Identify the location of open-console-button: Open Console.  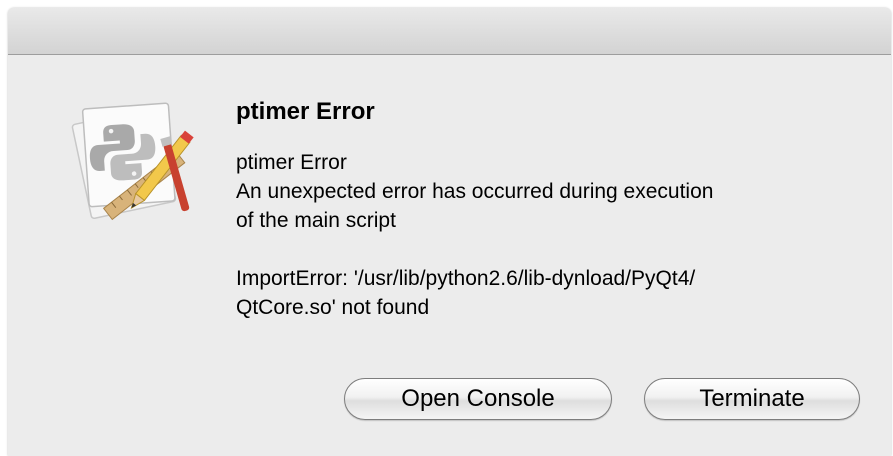
(478, 399).